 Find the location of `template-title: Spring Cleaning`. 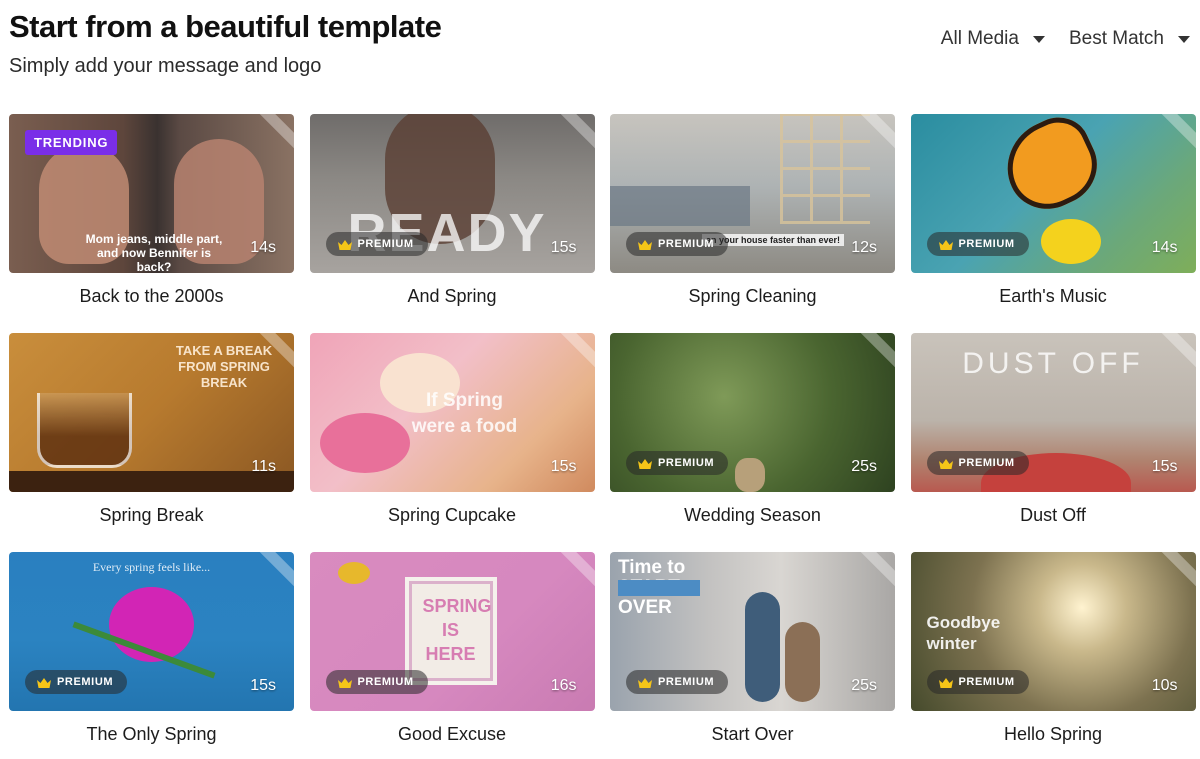

template-title: Spring Cleaning is located at coordinates (752, 296).